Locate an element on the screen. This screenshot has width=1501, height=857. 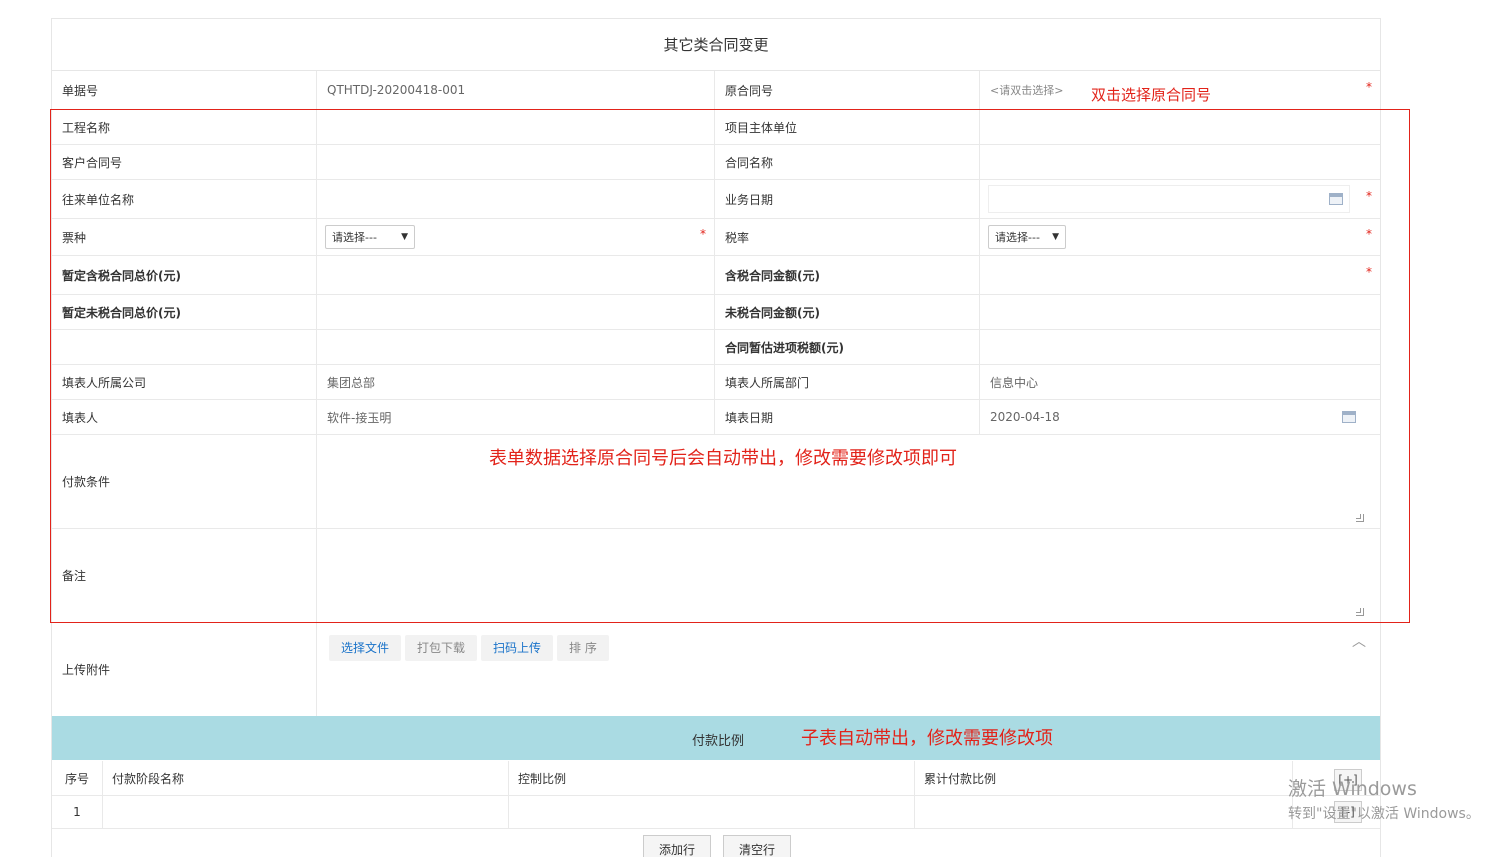
incl-amount-label: 含税合同金额(元) is located at coordinates (847, 275).